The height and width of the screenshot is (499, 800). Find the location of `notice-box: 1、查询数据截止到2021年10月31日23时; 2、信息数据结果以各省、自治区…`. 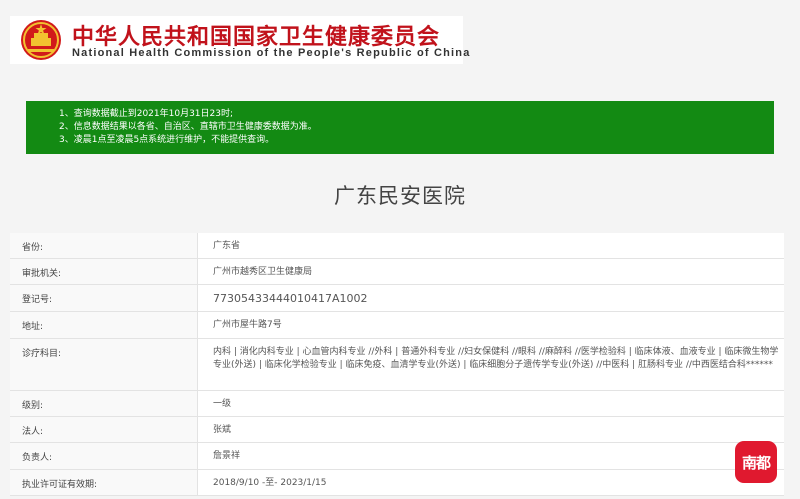

notice-box: 1、查询数据截止到2021年10月31日23时; 2、信息数据结果以各省、自治区… is located at coordinates (400, 127).